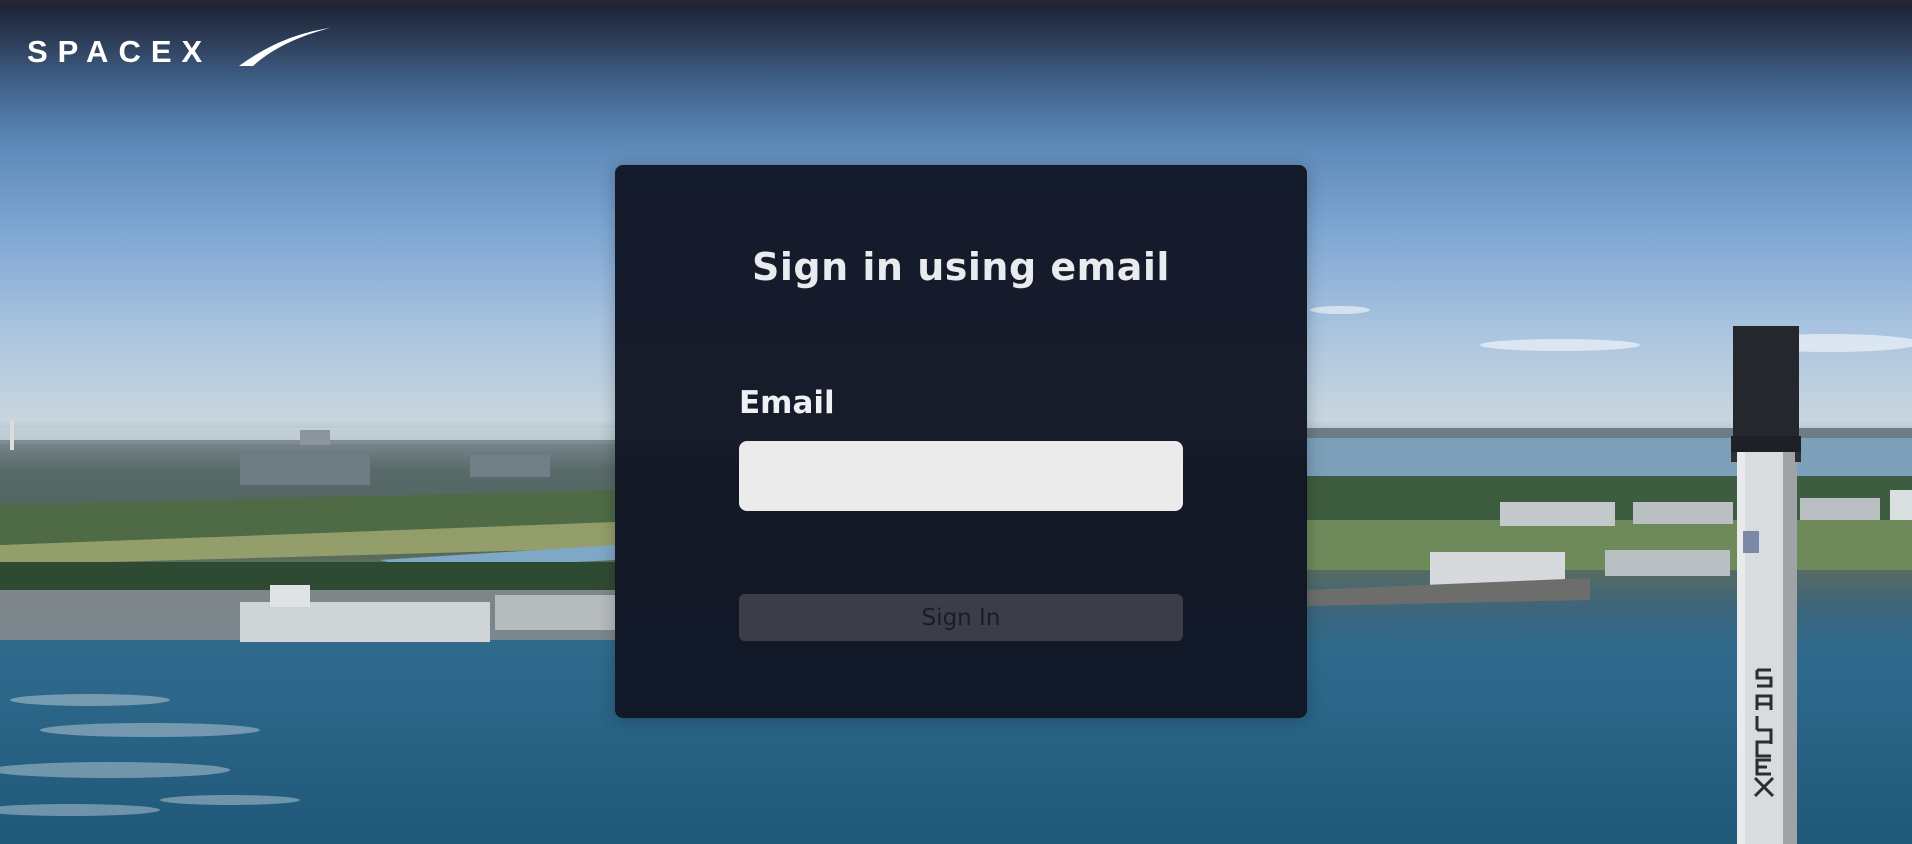 The height and width of the screenshot is (844, 1912). I want to click on logo-text: SPACEX, so click(120, 51).